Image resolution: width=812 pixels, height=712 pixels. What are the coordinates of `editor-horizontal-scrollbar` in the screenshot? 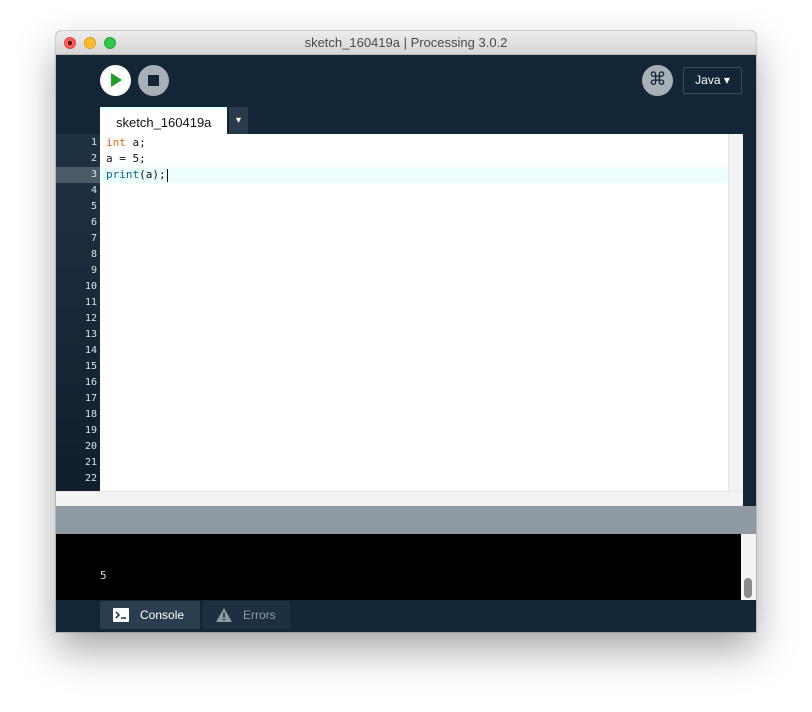 It's located at (399, 498).